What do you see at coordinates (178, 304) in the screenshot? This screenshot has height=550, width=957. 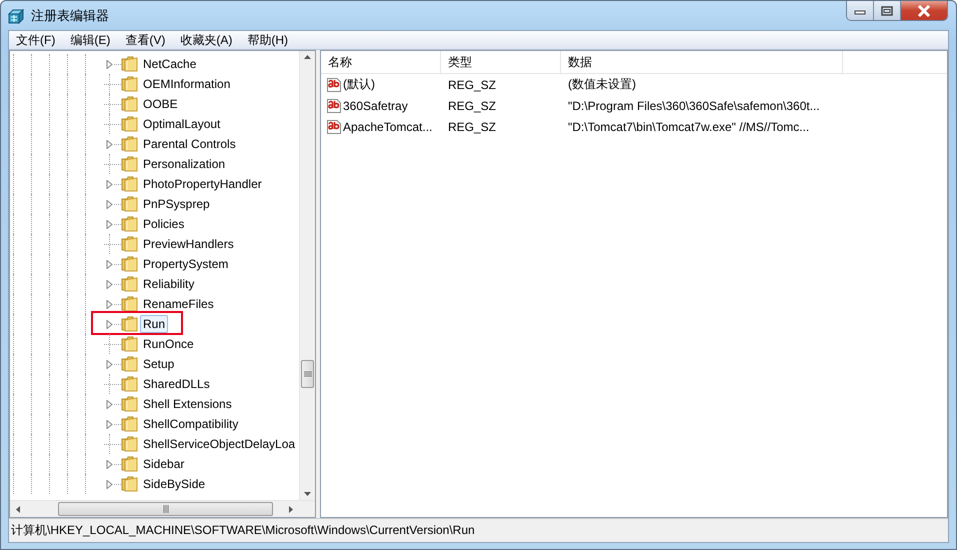 I see `tree-item: RenameFiles` at bounding box center [178, 304].